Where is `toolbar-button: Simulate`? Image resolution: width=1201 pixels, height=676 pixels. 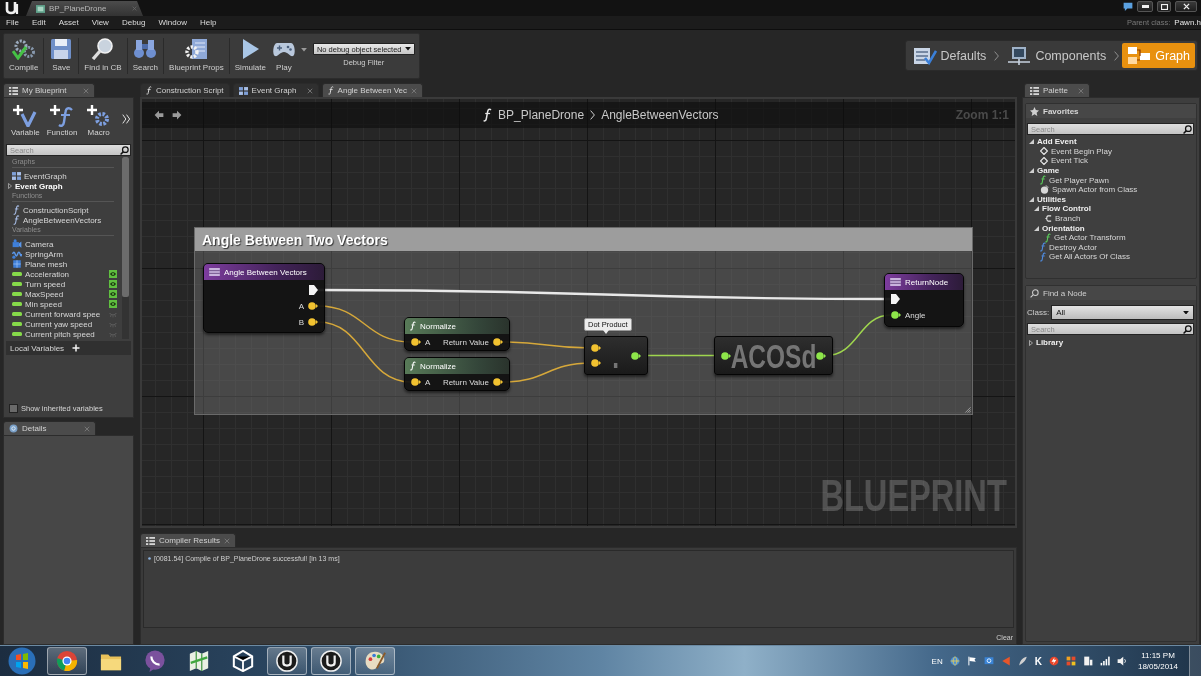
toolbar-button: Simulate is located at coordinates (250, 57).